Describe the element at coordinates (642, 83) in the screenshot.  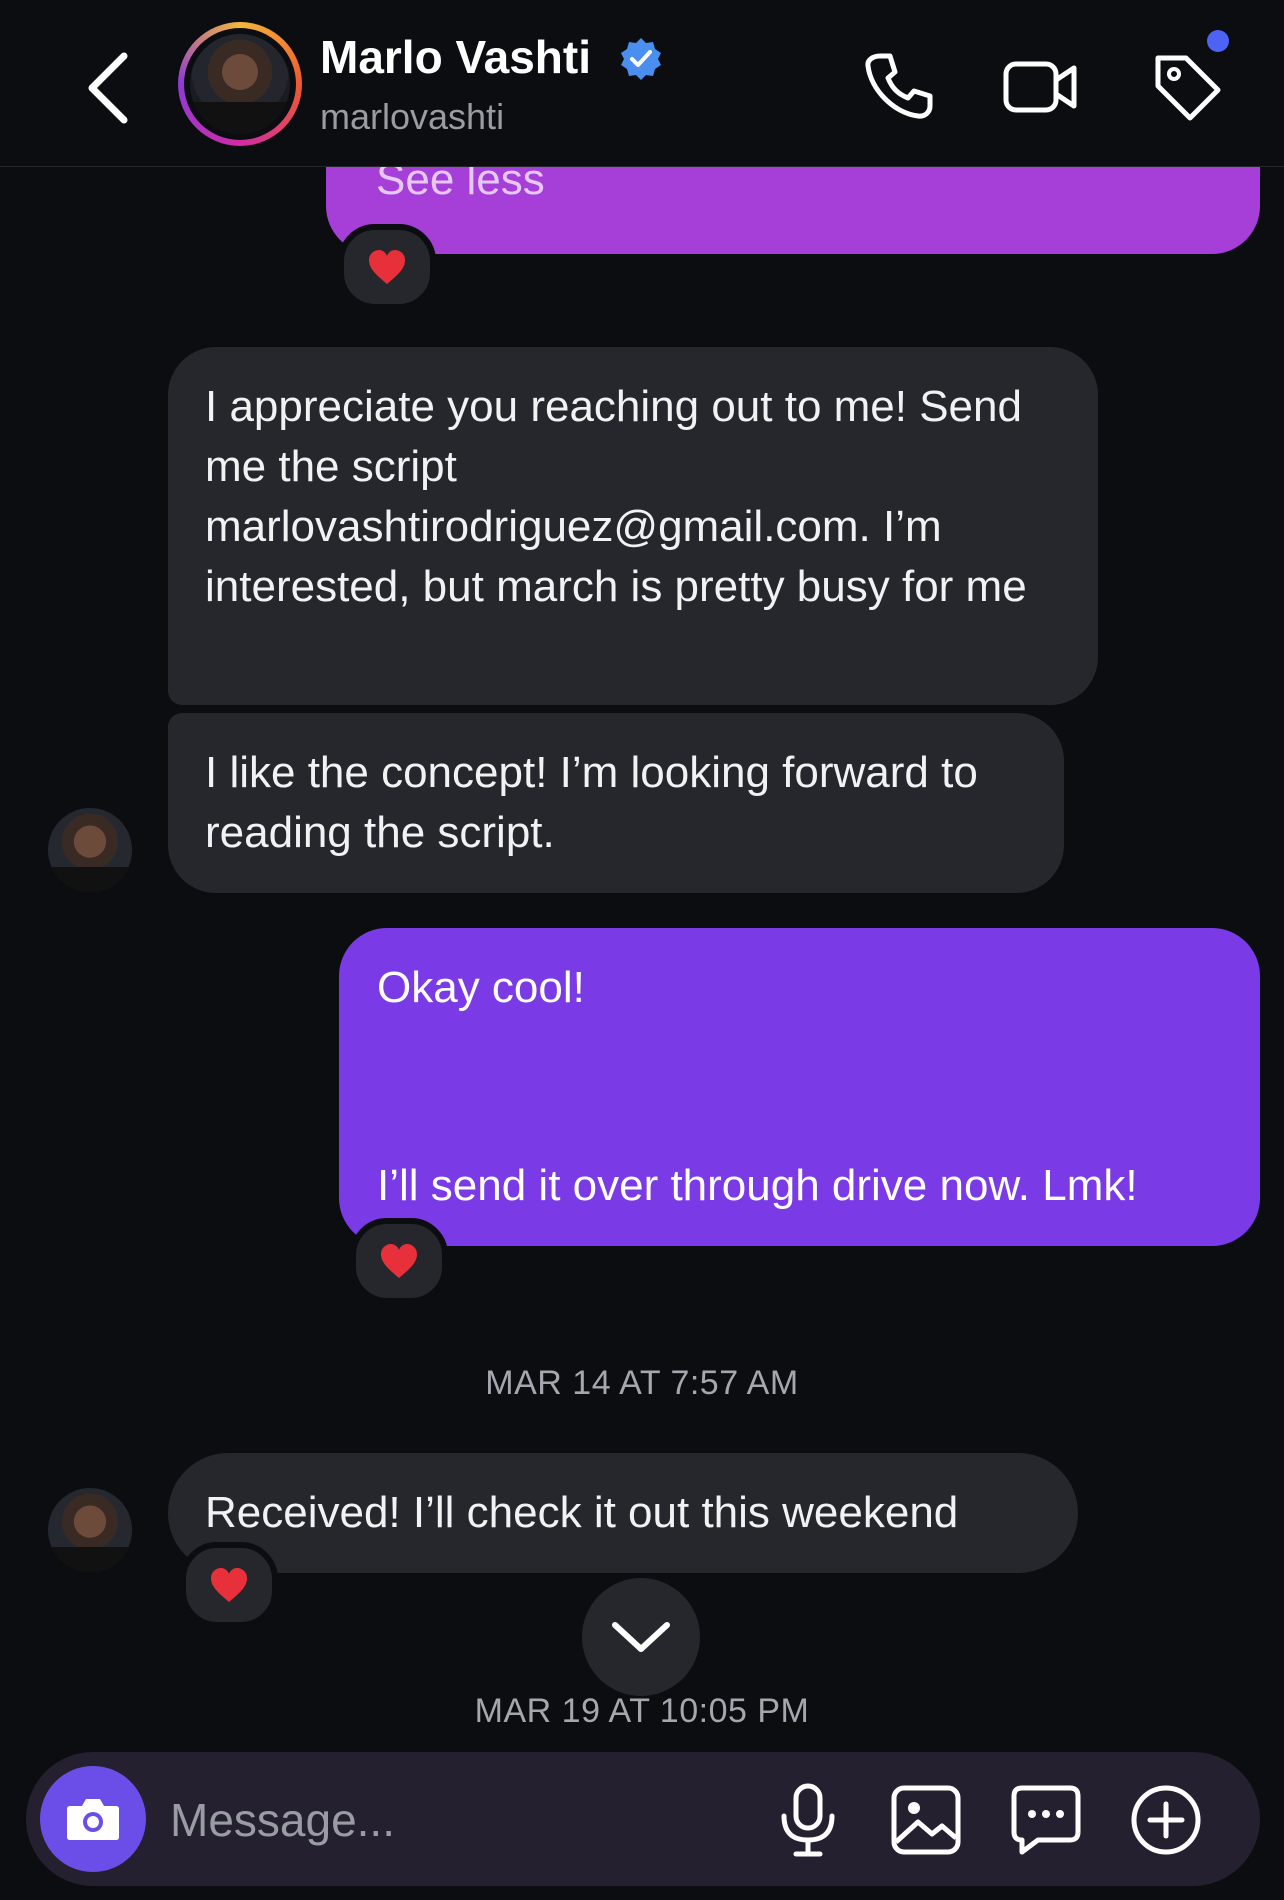
I see `chat-header: Marlo Vashti marlovashti` at that location.